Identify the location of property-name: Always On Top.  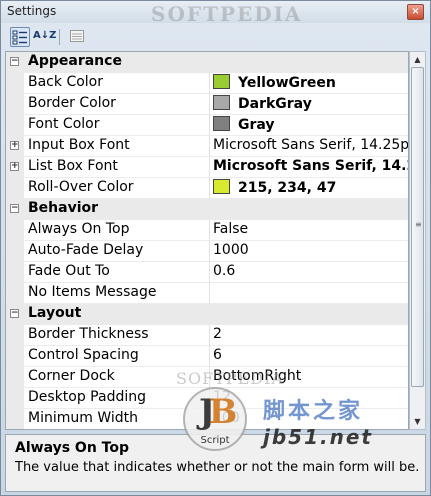
(79, 229).